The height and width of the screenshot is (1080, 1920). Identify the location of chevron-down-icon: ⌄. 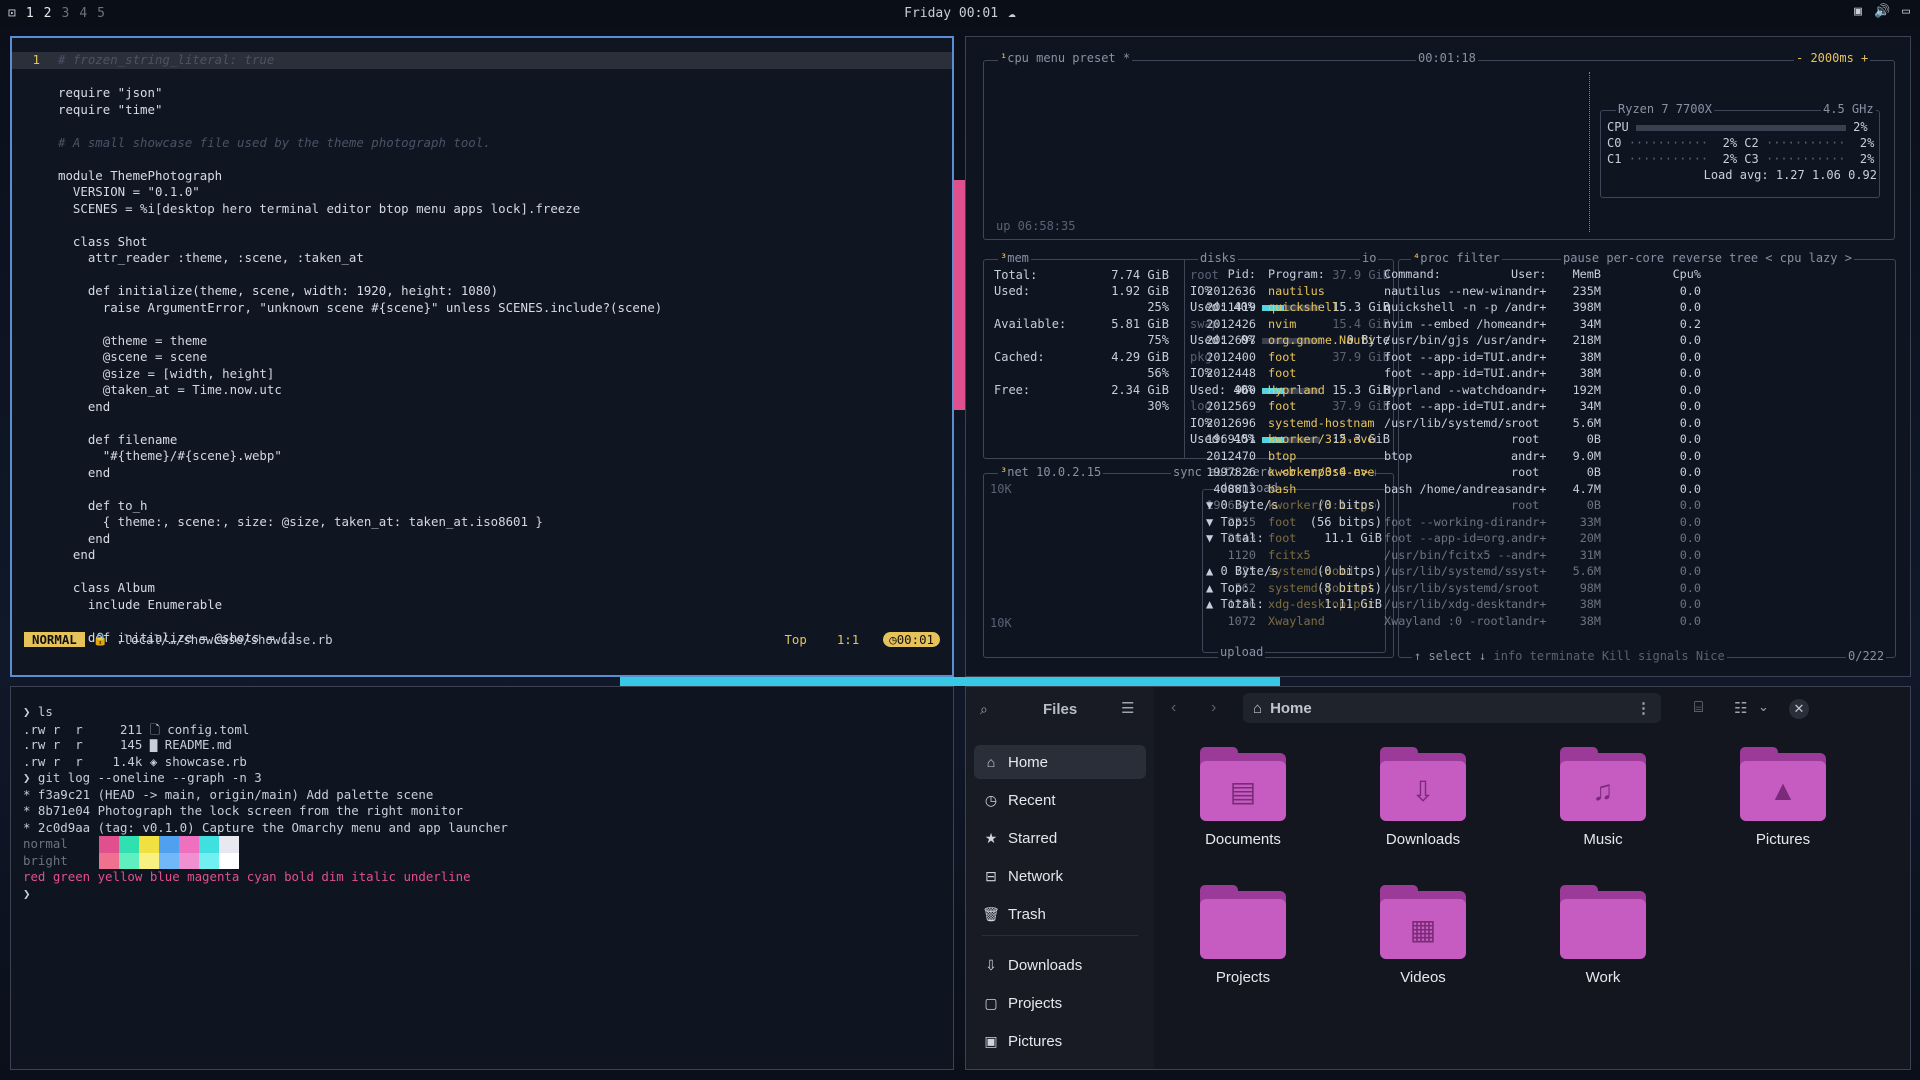
(1763, 707).